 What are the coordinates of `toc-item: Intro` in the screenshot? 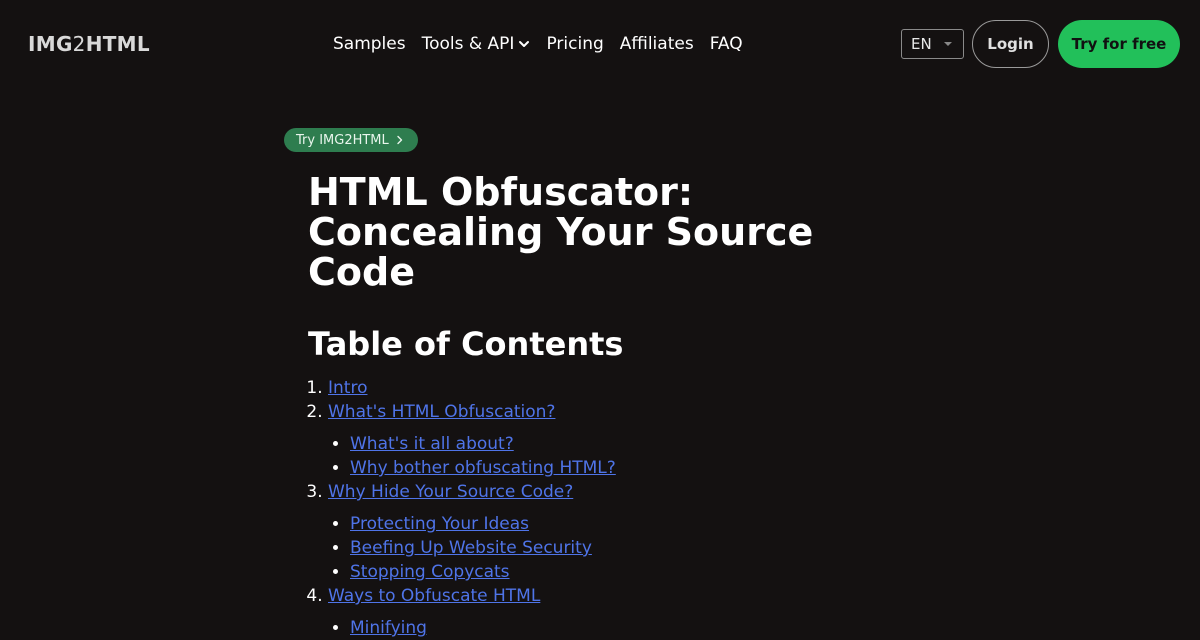 It's located at (588, 388).